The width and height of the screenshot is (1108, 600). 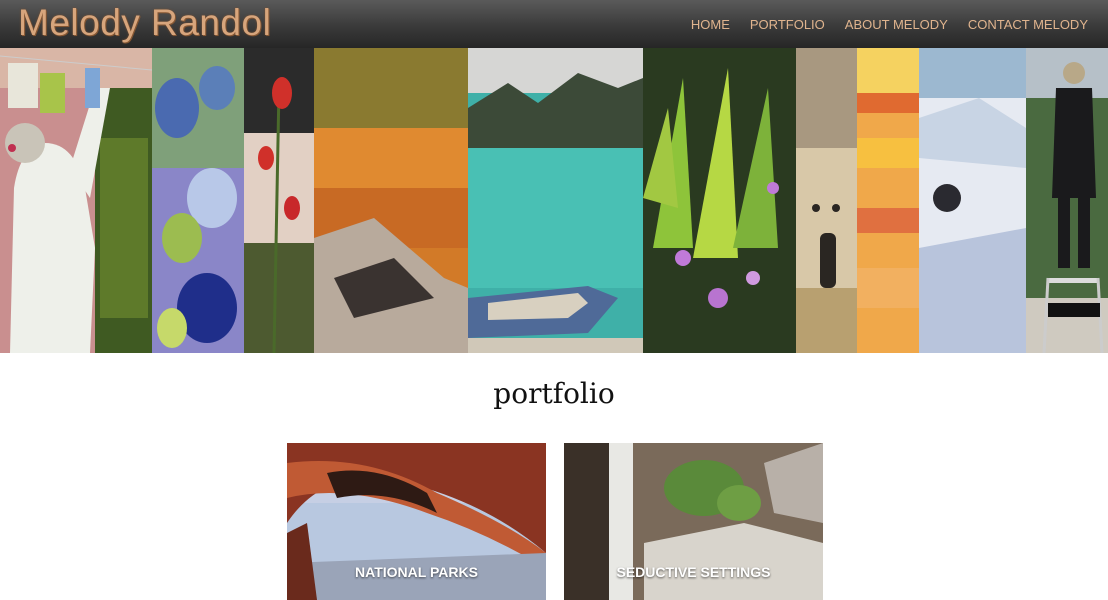 What do you see at coordinates (554, 393) in the screenshot?
I see `page-title: portfolio` at bounding box center [554, 393].